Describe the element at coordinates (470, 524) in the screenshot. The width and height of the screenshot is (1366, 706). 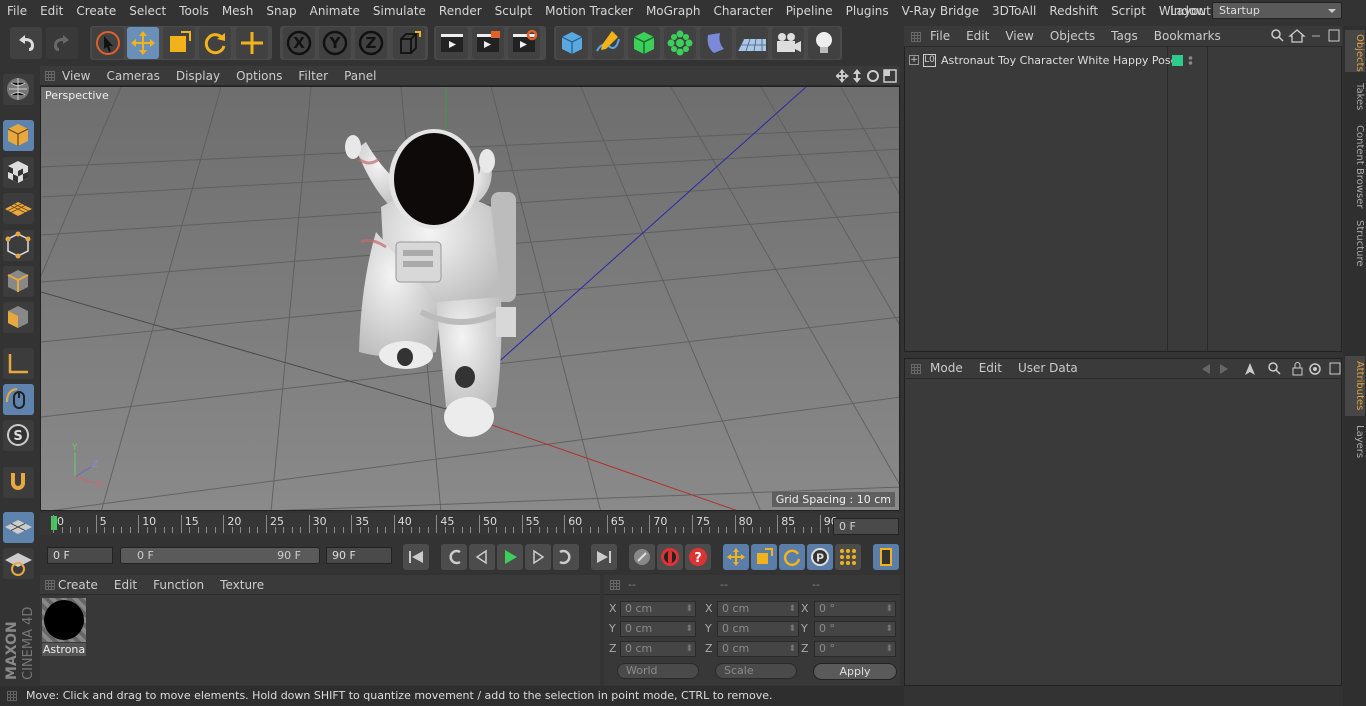
I see `timeline-ruler: 0 5 10 15 20 25 30 35 40 45 50 55 60 65 70 75 80 85 90` at that location.